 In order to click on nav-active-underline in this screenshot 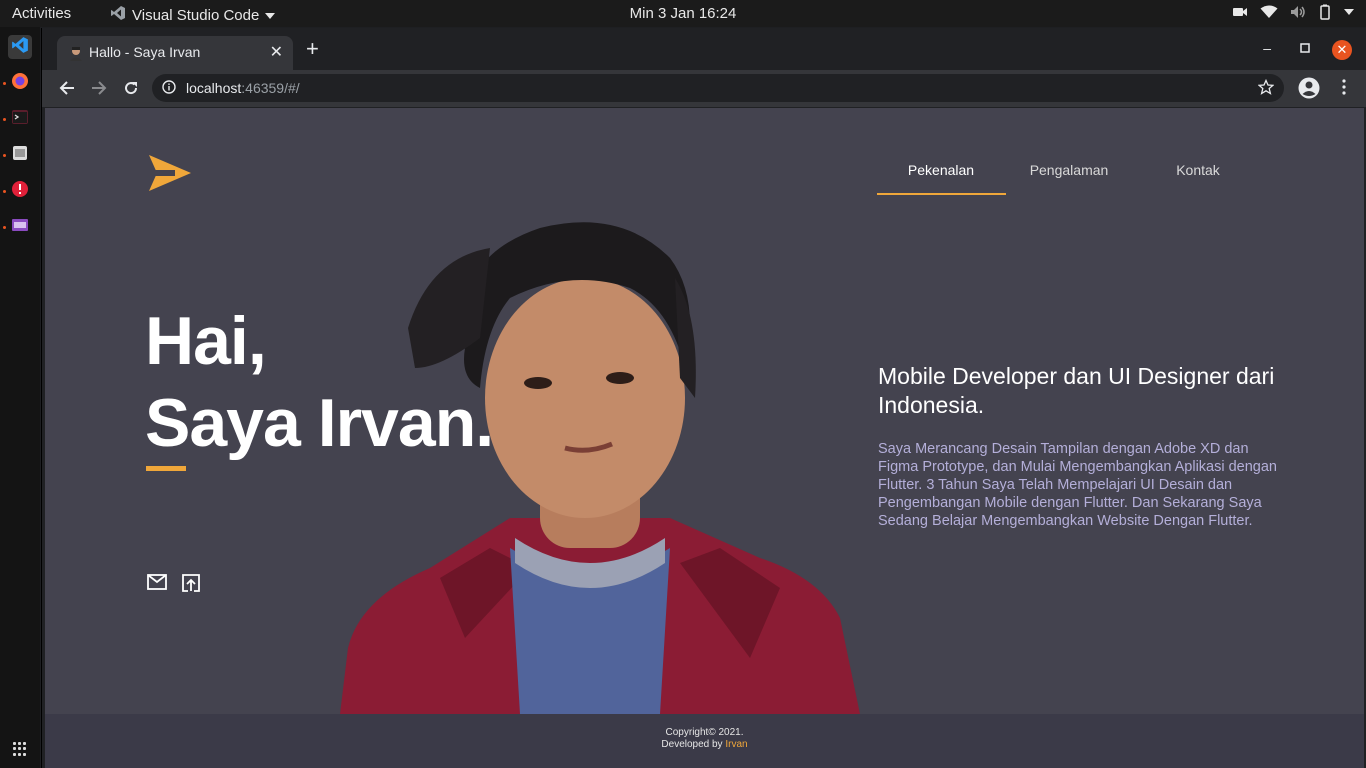, I will do `click(941, 194)`.